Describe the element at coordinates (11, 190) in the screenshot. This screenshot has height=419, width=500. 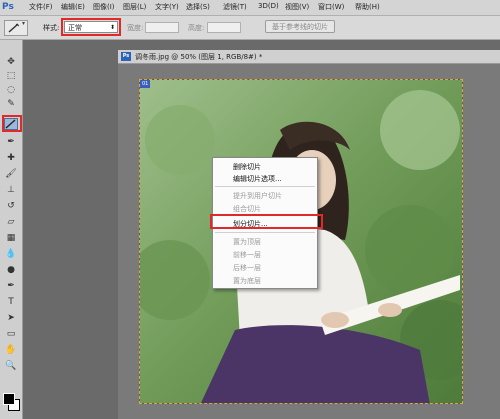
I see `clone-stamp-tool-icon: ⊥` at that location.